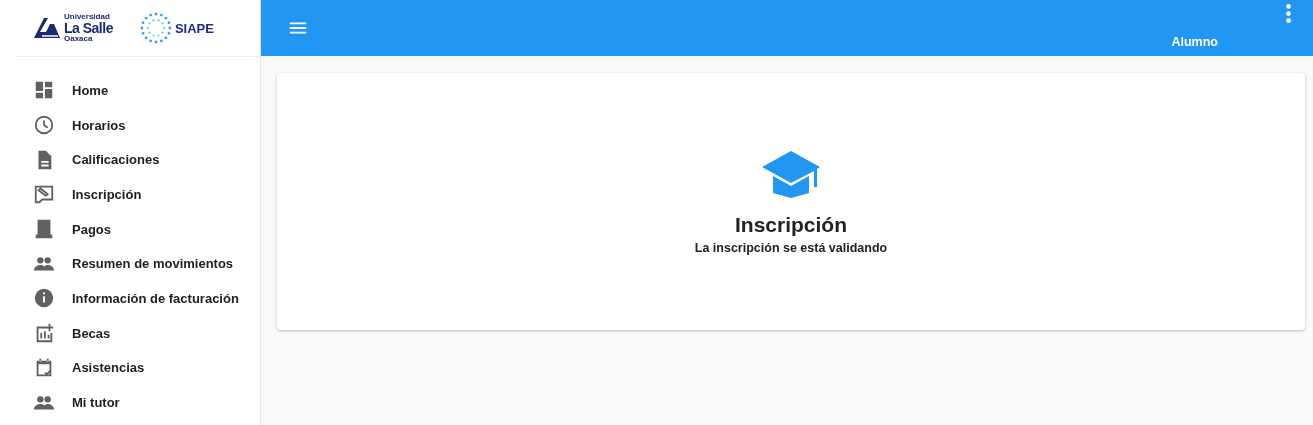 The image size is (1313, 425). I want to click on sidebar-item: Horarios, so click(130, 125).